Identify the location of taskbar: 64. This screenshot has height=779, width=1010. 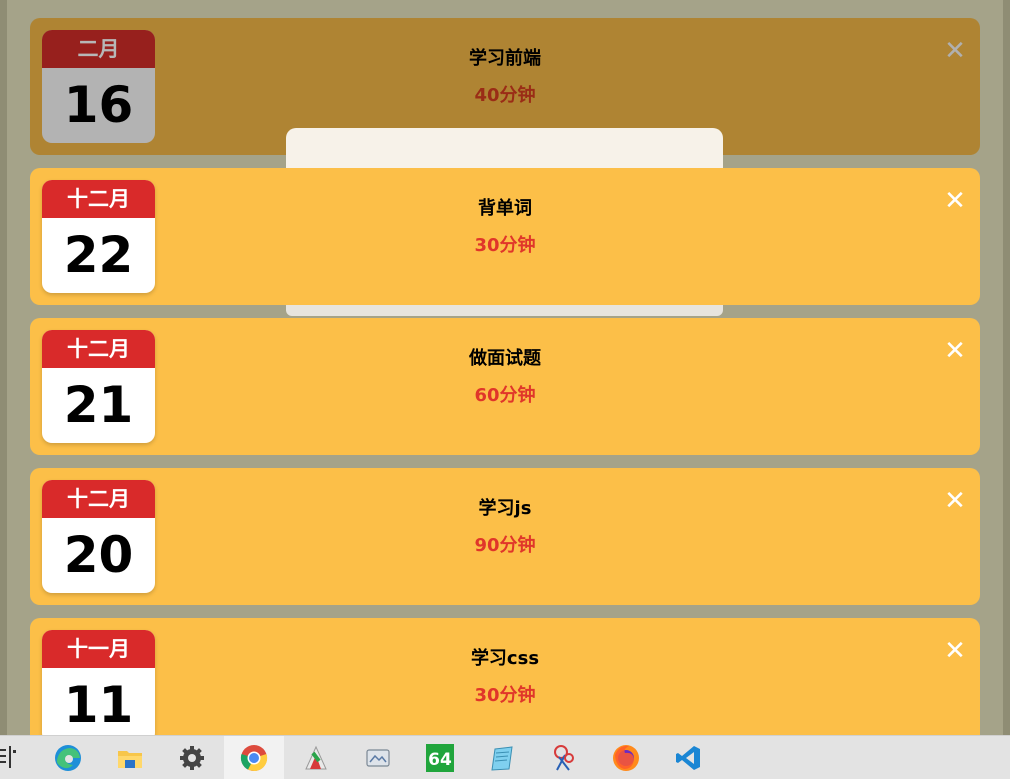
(505, 757).